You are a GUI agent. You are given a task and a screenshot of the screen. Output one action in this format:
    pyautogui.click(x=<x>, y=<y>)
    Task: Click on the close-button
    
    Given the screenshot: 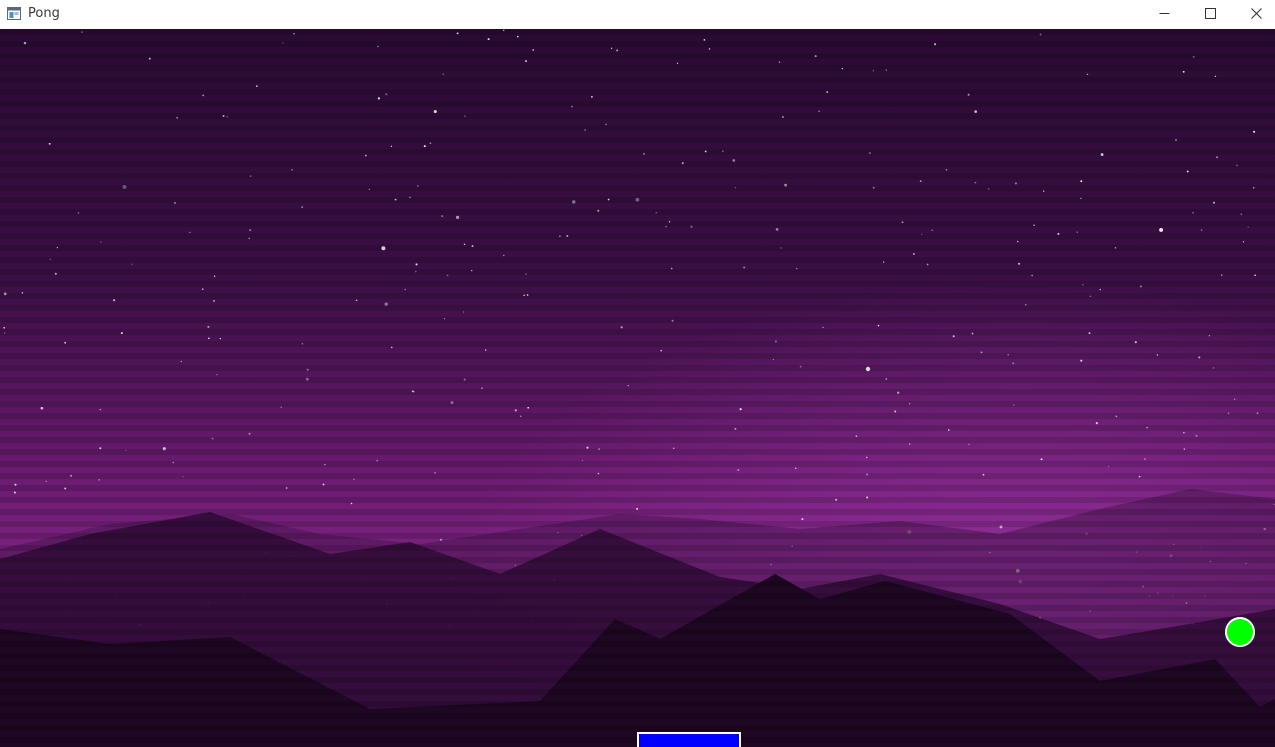 What is the action you would take?
    pyautogui.click(x=1254, y=14)
    